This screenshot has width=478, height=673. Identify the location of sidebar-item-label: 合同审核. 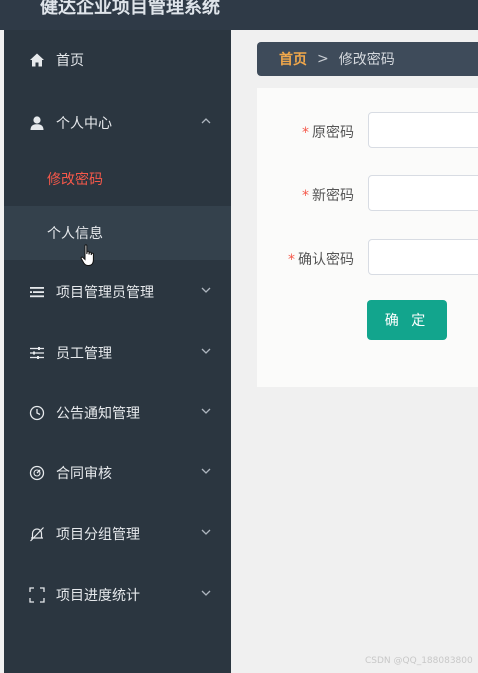
(84, 474).